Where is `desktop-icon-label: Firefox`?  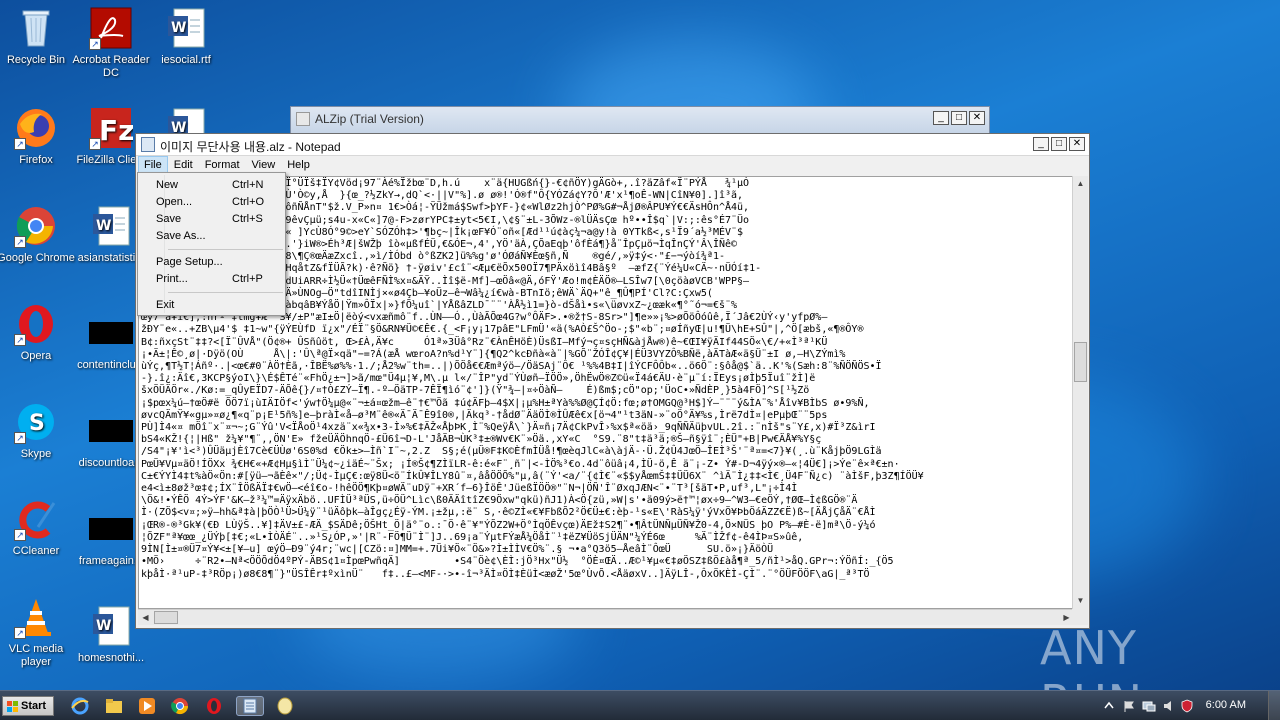 desktop-icon-label: Firefox is located at coordinates (36, 160).